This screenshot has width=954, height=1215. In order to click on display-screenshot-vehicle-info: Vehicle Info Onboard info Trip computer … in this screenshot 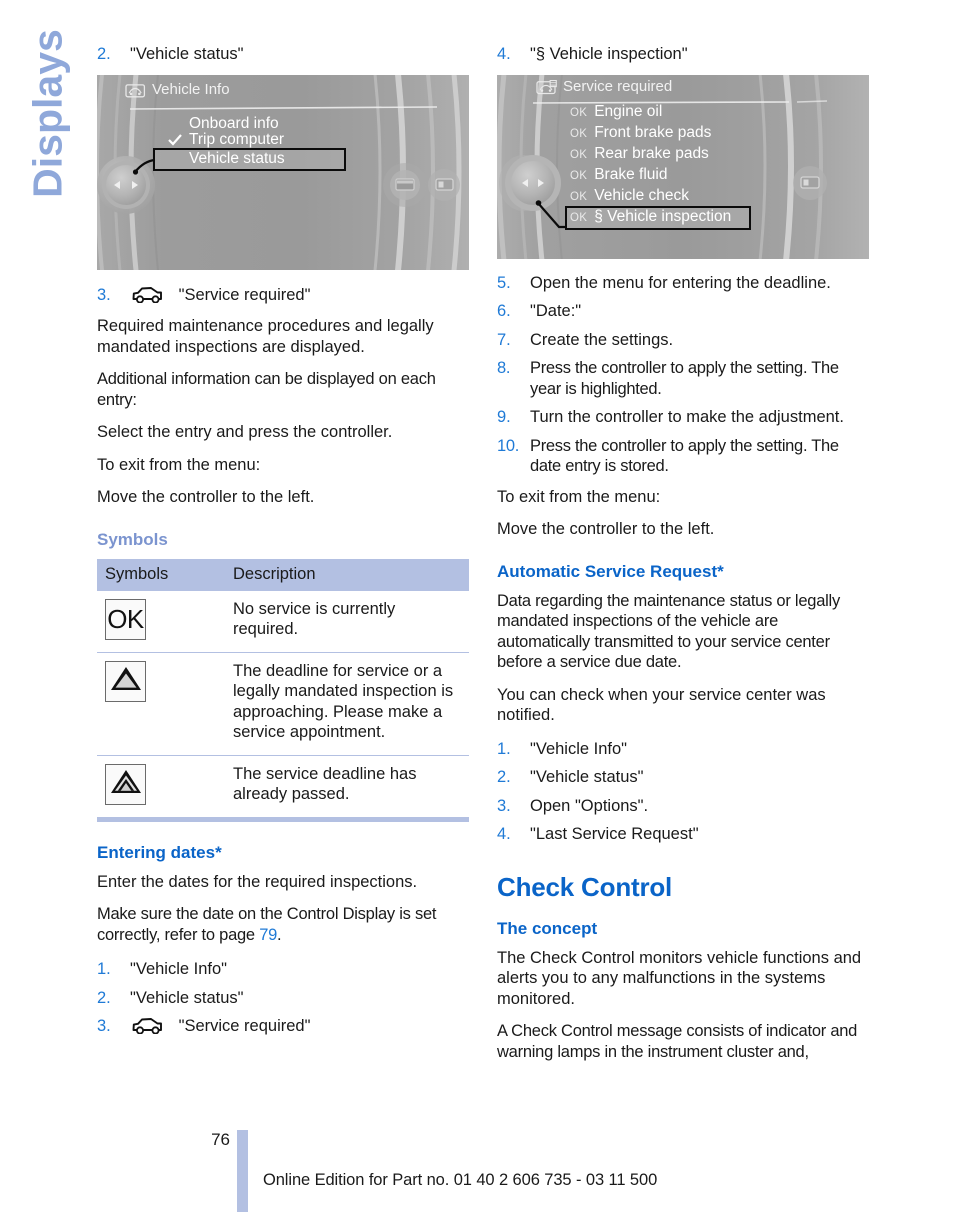, I will do `click(283, 172)`.